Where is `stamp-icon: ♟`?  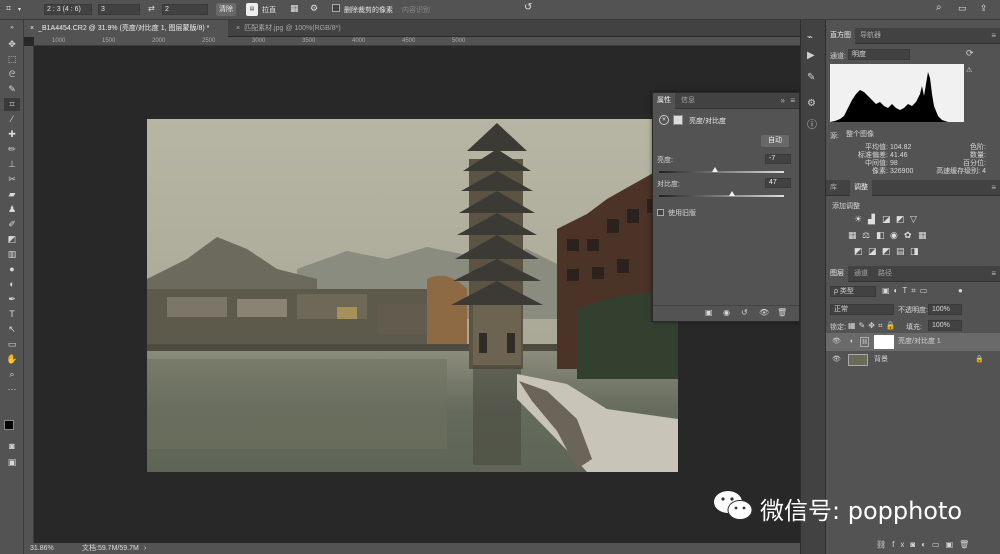
stamp-icon: ♟ is located at coordinates (12, 209).